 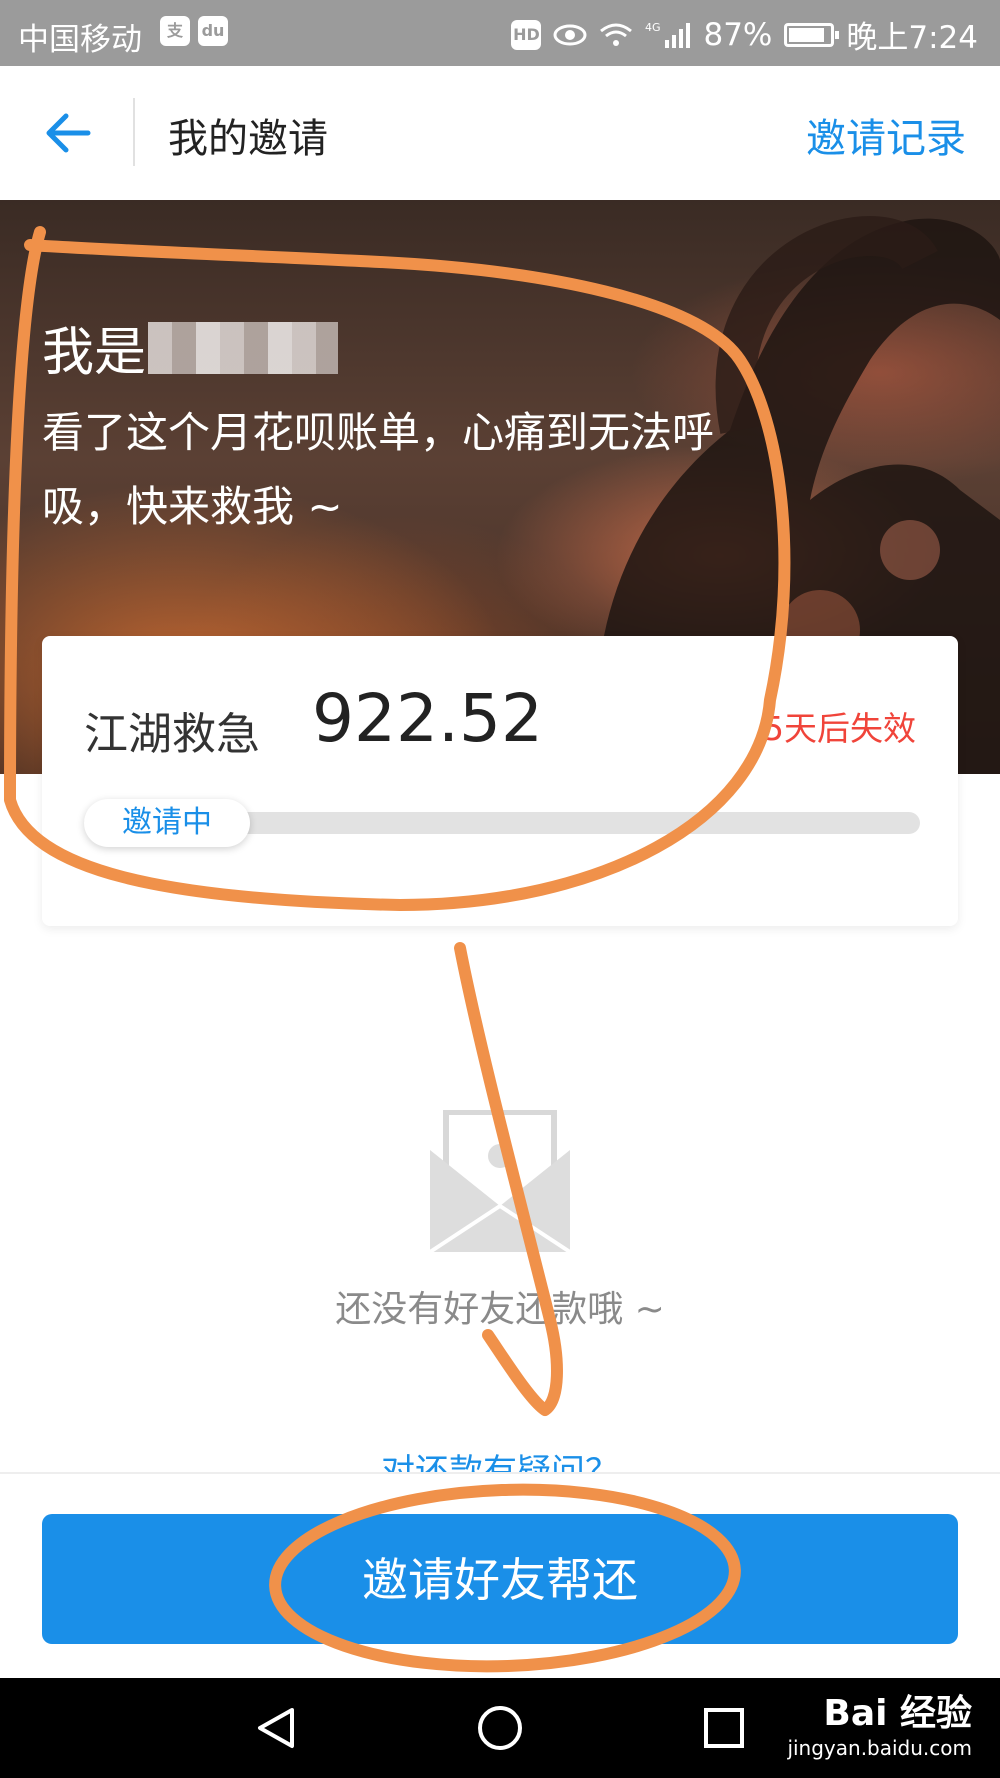 I want to click on home-circle-icon, so click(x=500, y=1728).